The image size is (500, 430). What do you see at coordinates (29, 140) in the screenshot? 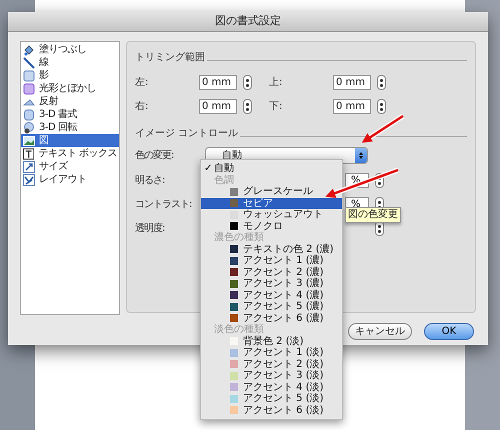
I see `image-icon` at bounding box center [29, 140].